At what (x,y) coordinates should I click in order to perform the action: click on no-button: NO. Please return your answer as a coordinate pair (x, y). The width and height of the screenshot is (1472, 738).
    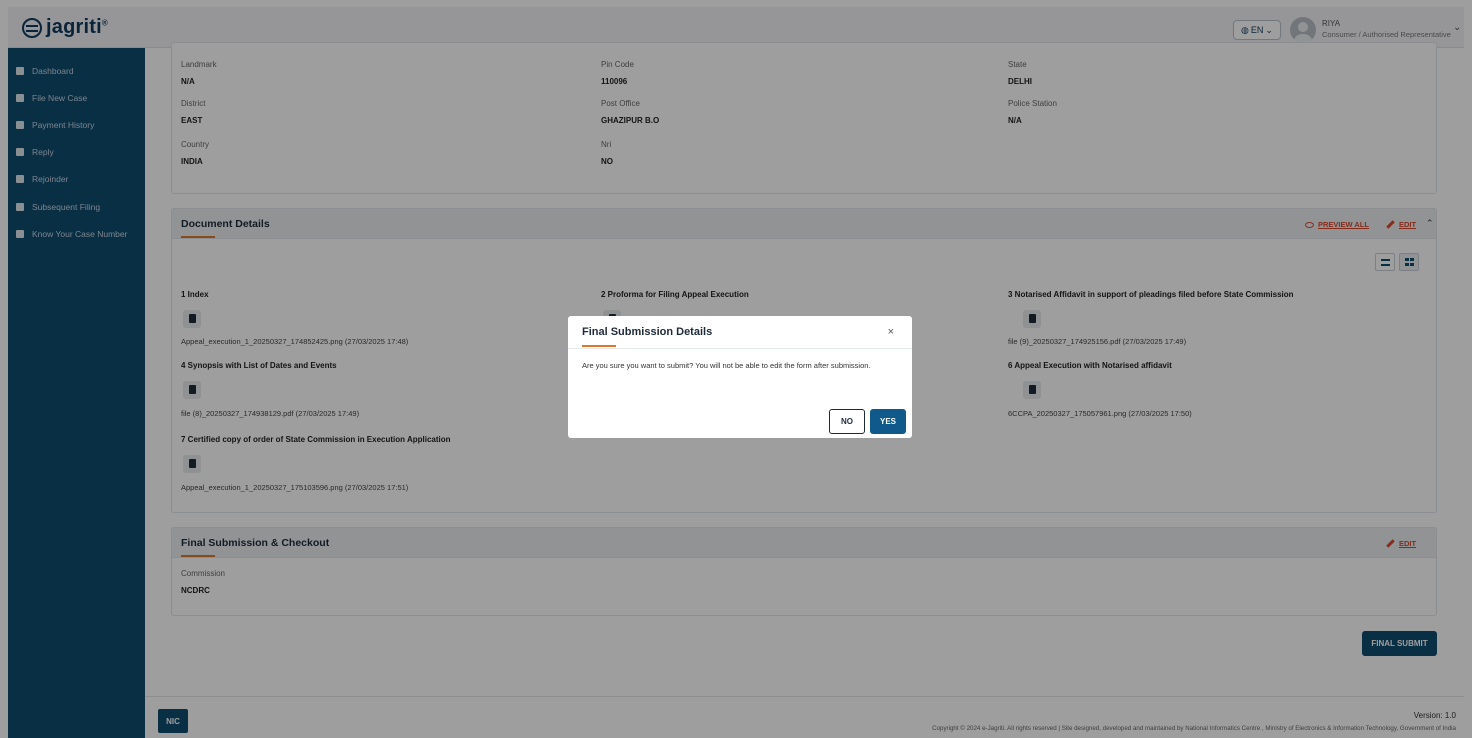
    Looking at the image, I should click on (847, 421).